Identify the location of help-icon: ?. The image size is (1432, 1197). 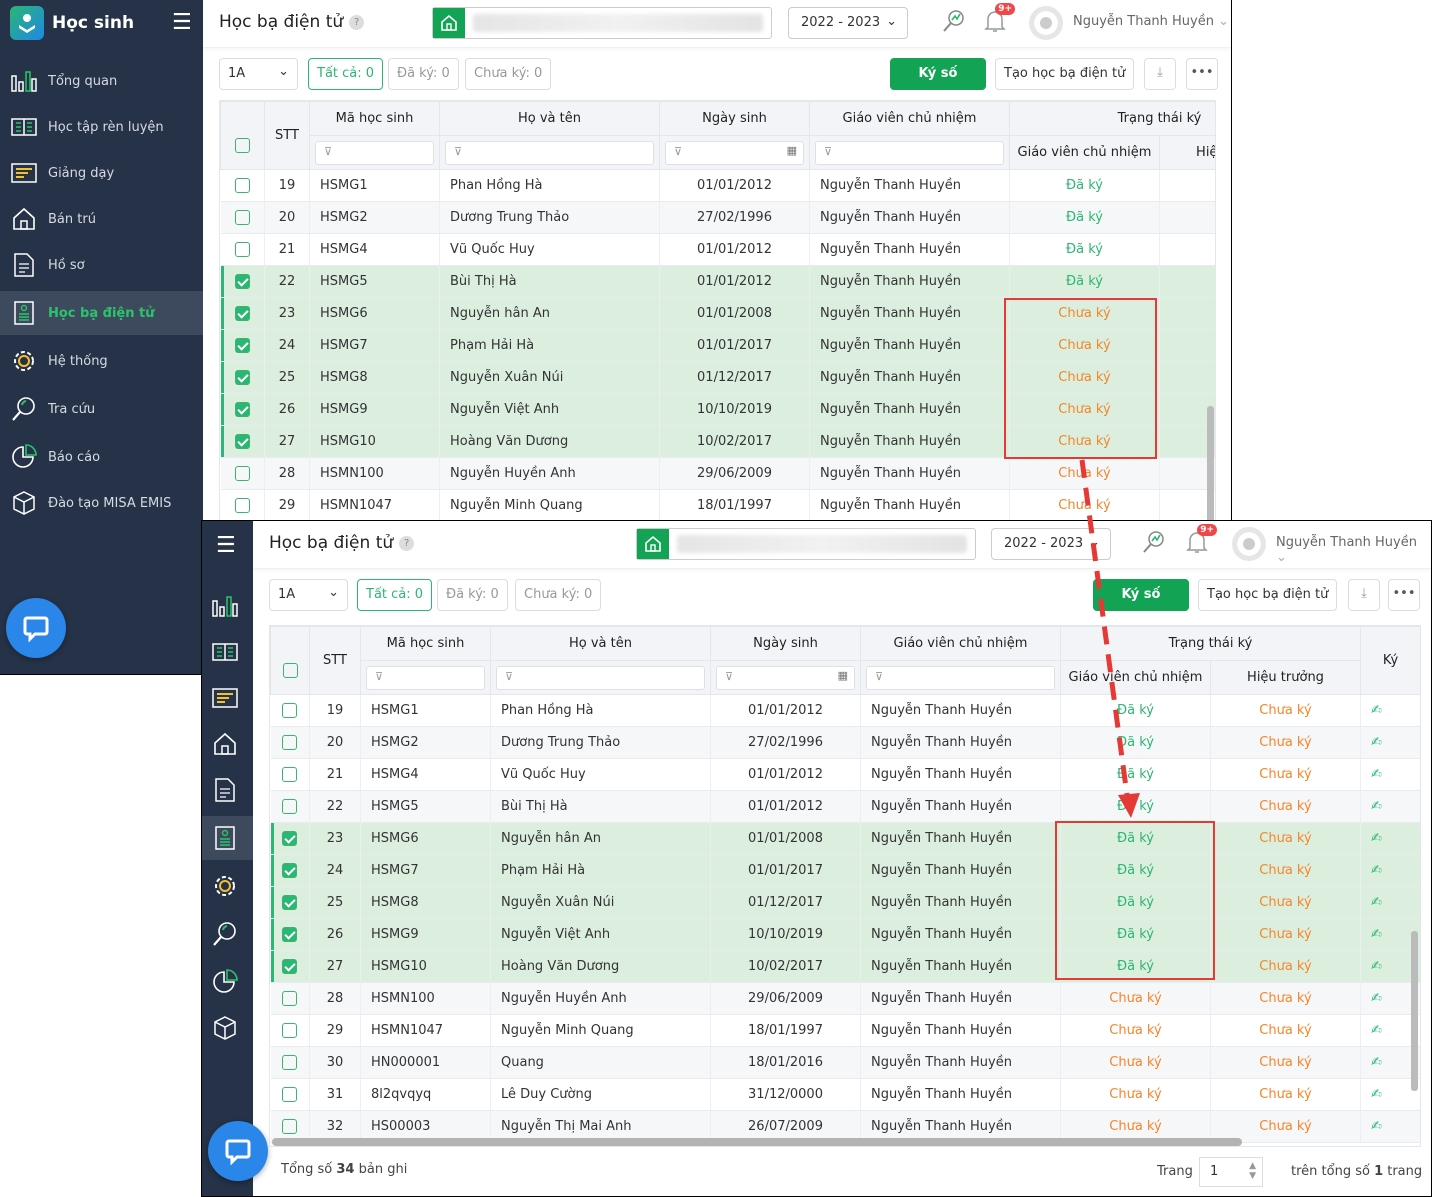
(407, 543).